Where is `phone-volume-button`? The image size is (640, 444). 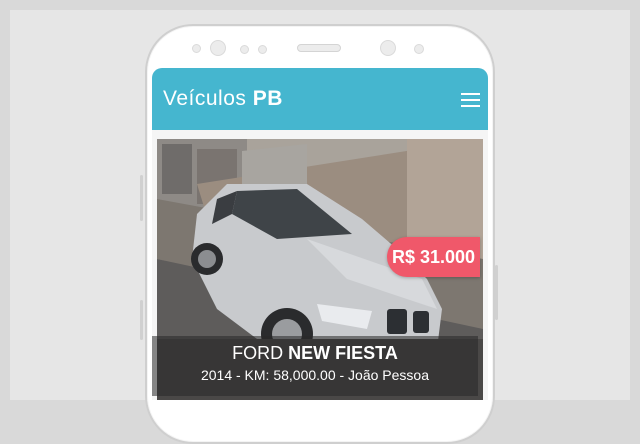
phone-volume-button is located at coordinates (141, 198).